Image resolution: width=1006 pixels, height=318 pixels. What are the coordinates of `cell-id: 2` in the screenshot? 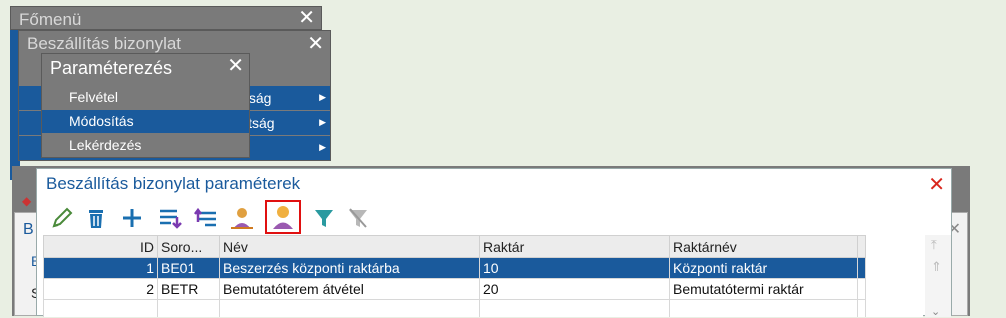 It's located at (100, 289).